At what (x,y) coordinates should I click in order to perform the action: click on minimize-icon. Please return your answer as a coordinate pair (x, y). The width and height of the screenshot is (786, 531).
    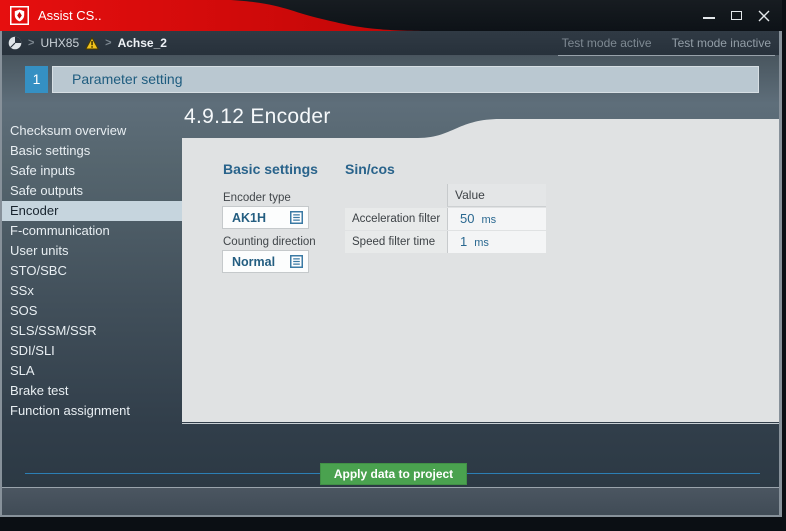
    Looking at the image, I should click on (709, 17).